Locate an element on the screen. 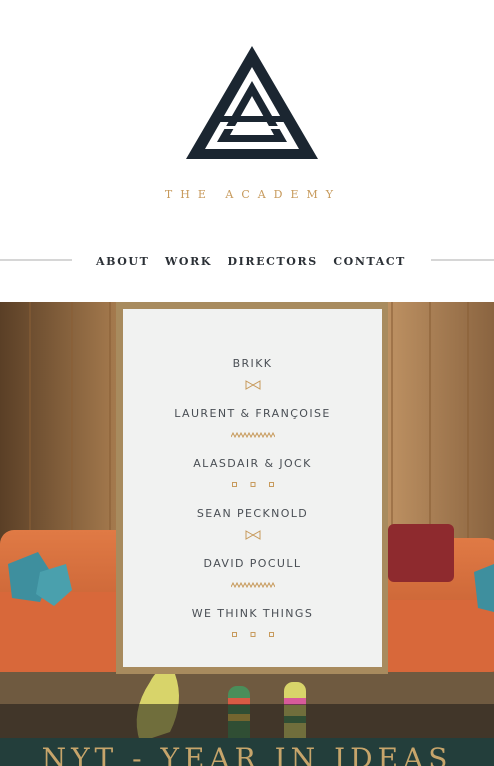  menu-item-label: SEAN PECKNOLD is located at coordinates (252, 514).